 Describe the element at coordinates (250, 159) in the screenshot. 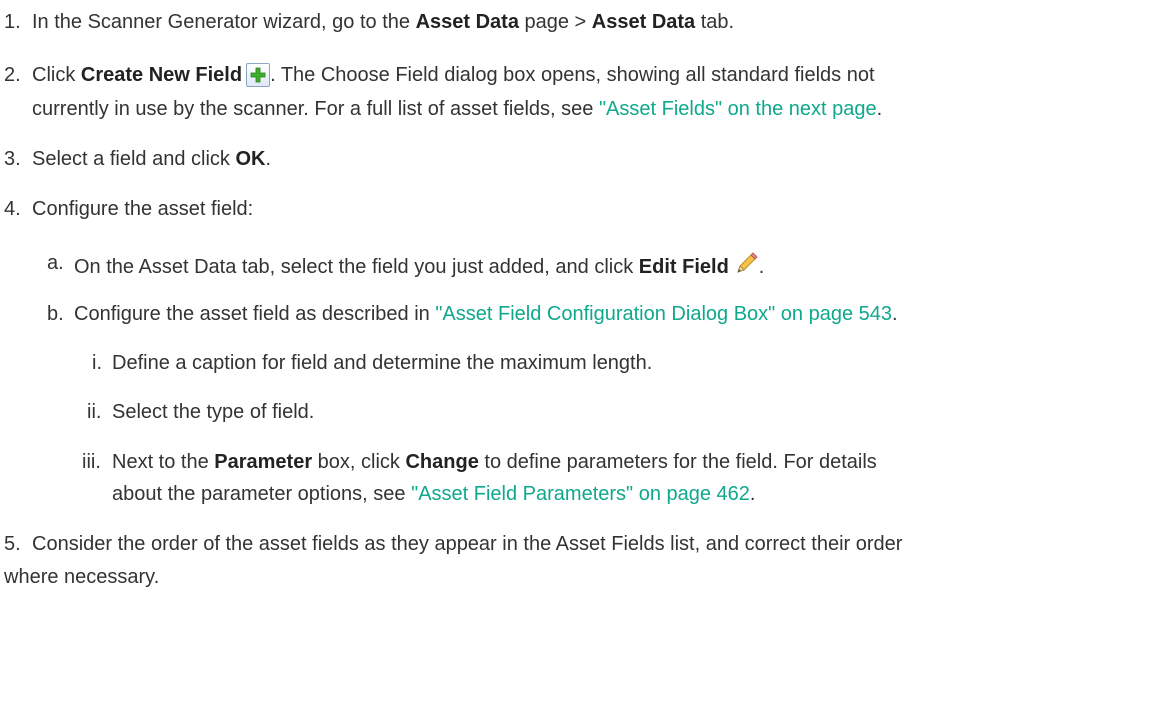

I see `ui-term-ok: OK` at that location.